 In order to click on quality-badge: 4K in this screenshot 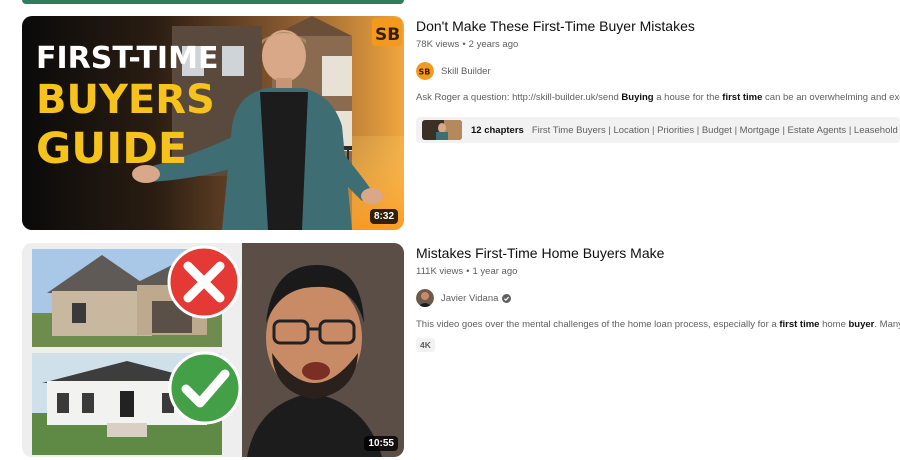, I will do `click(425, 345)`.